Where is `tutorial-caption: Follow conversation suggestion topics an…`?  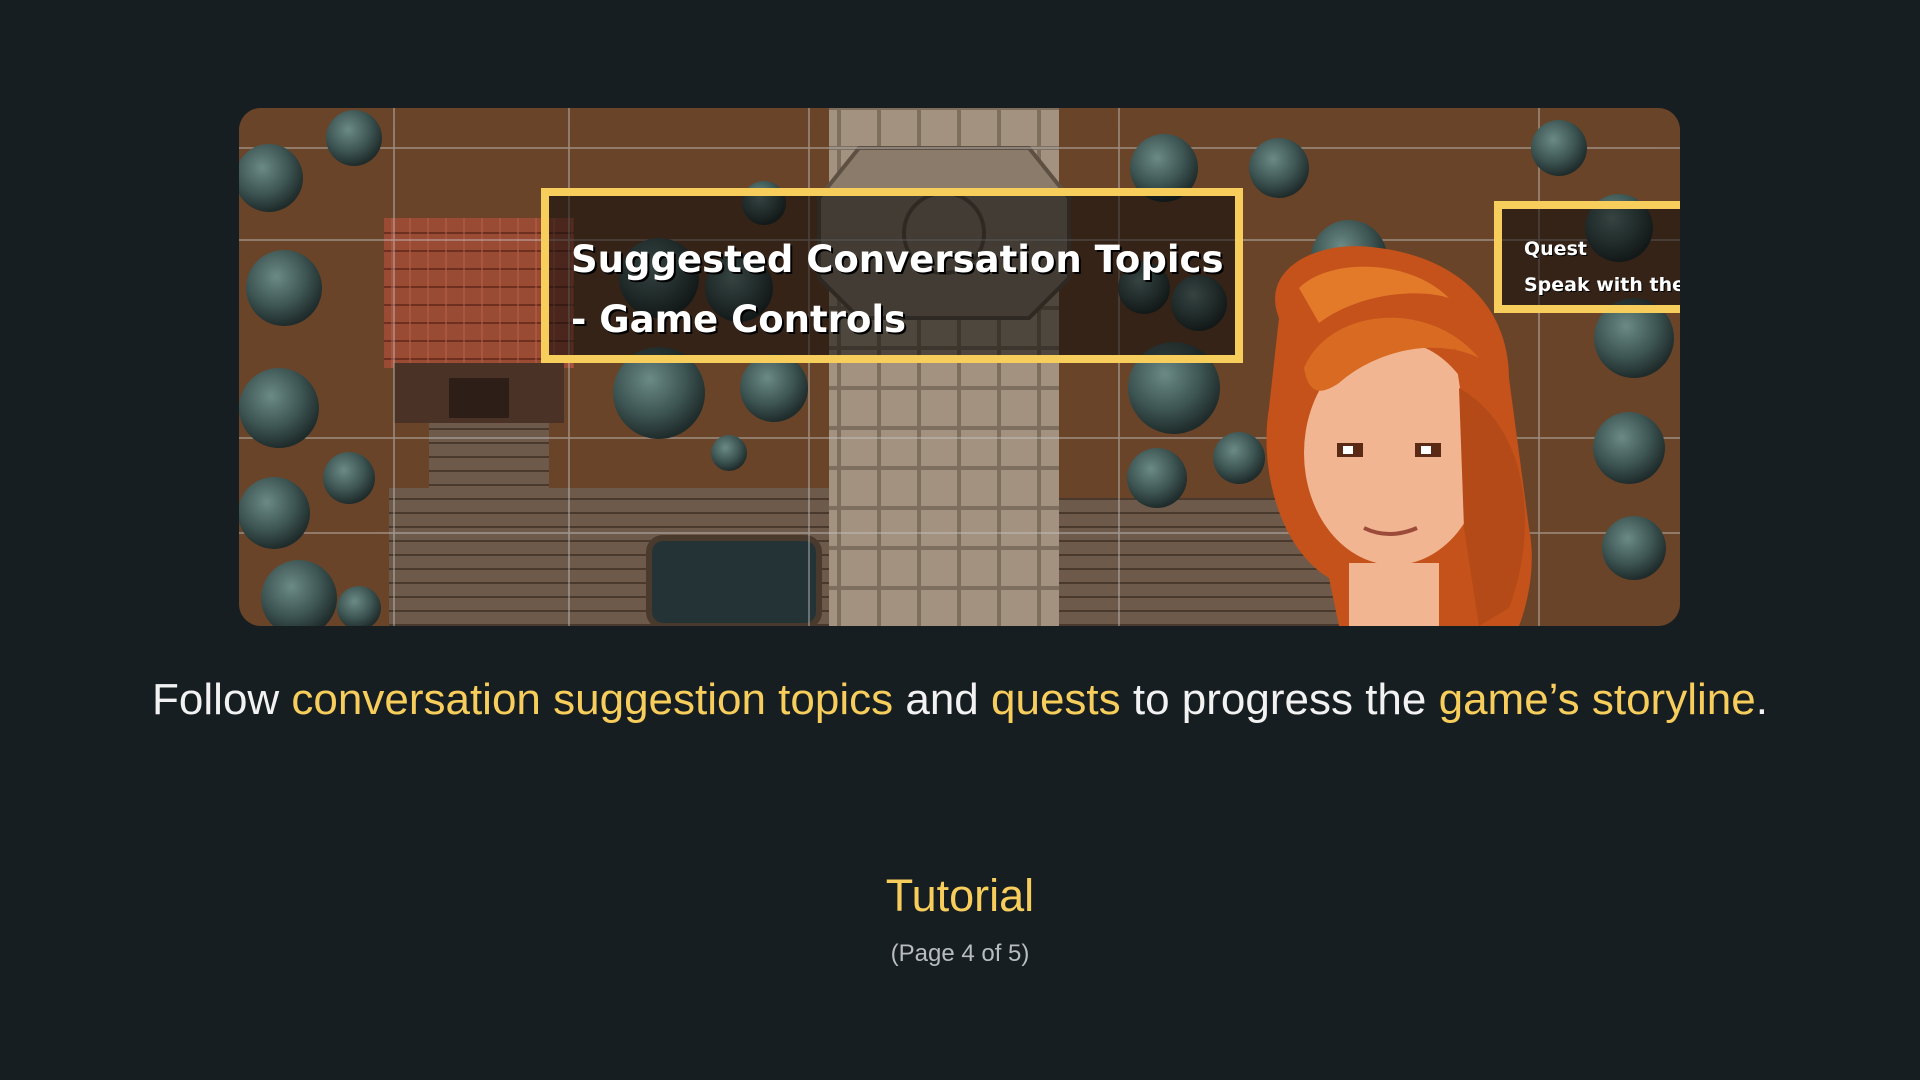 tutorial-caption: Follow conversation suggestion topics an… is located at coordinates (960, 700).